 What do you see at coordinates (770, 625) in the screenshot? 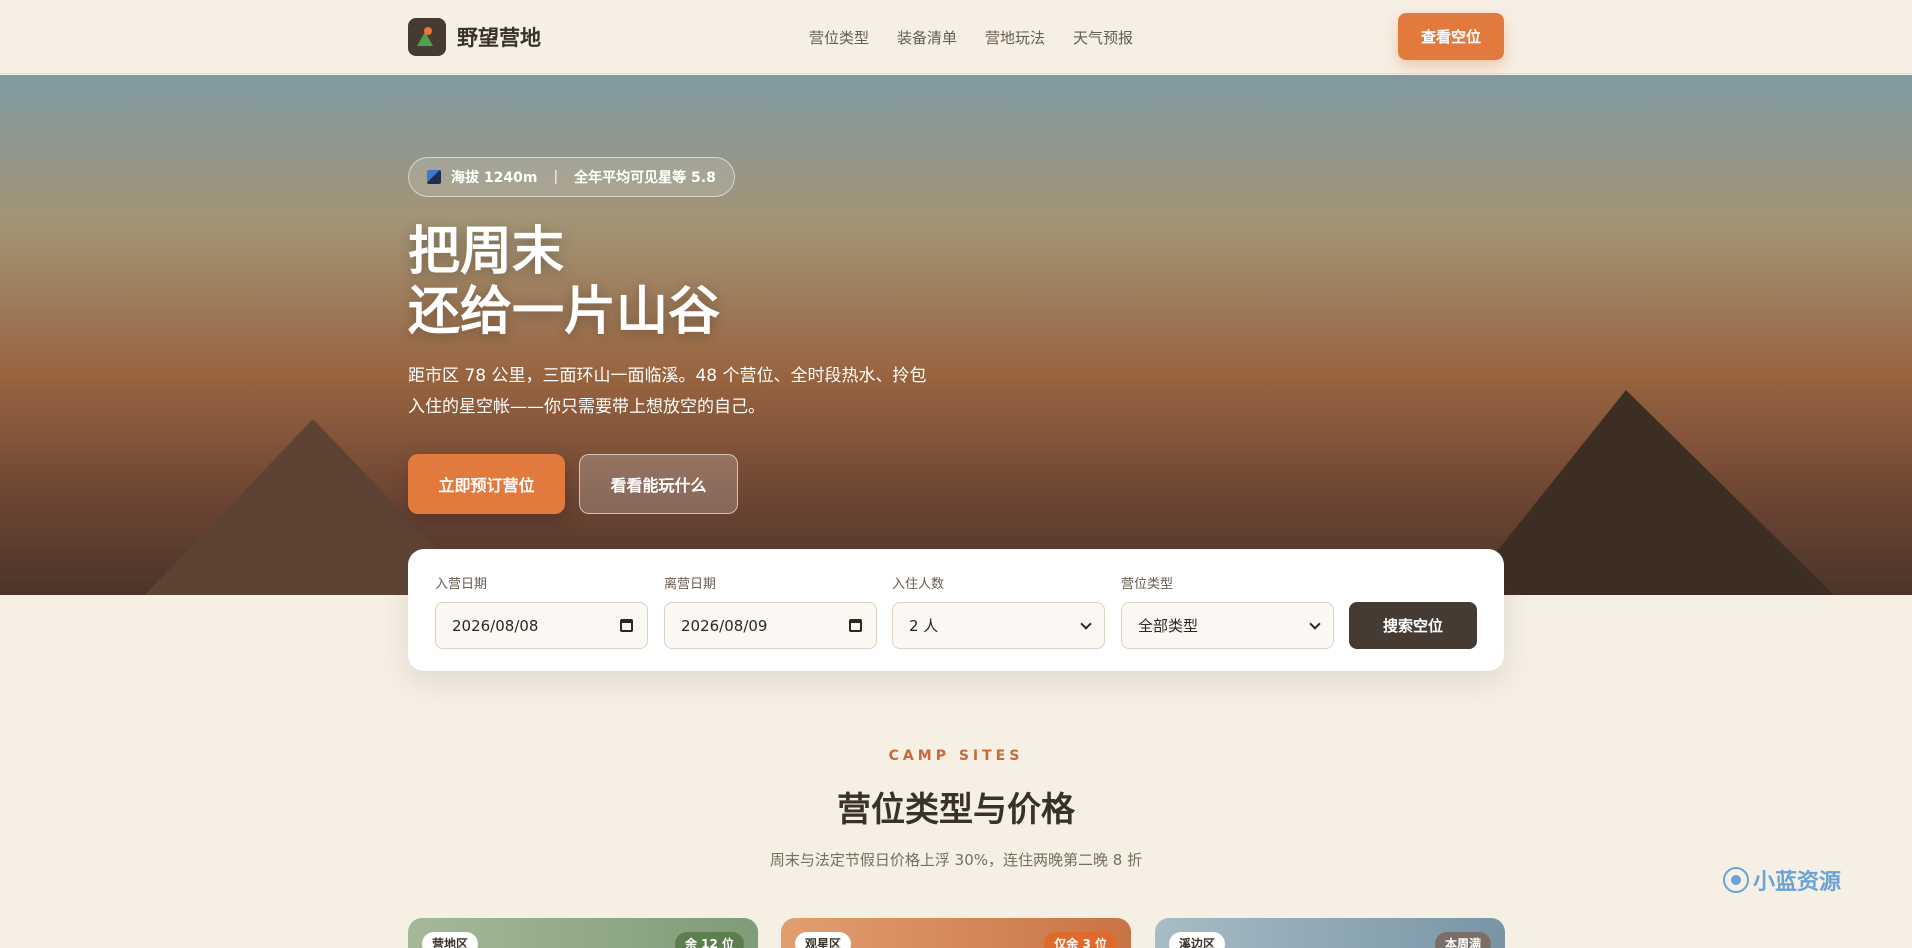
I see `checkout-date-input: 2026/08/09` at bounding box center [770, 625].